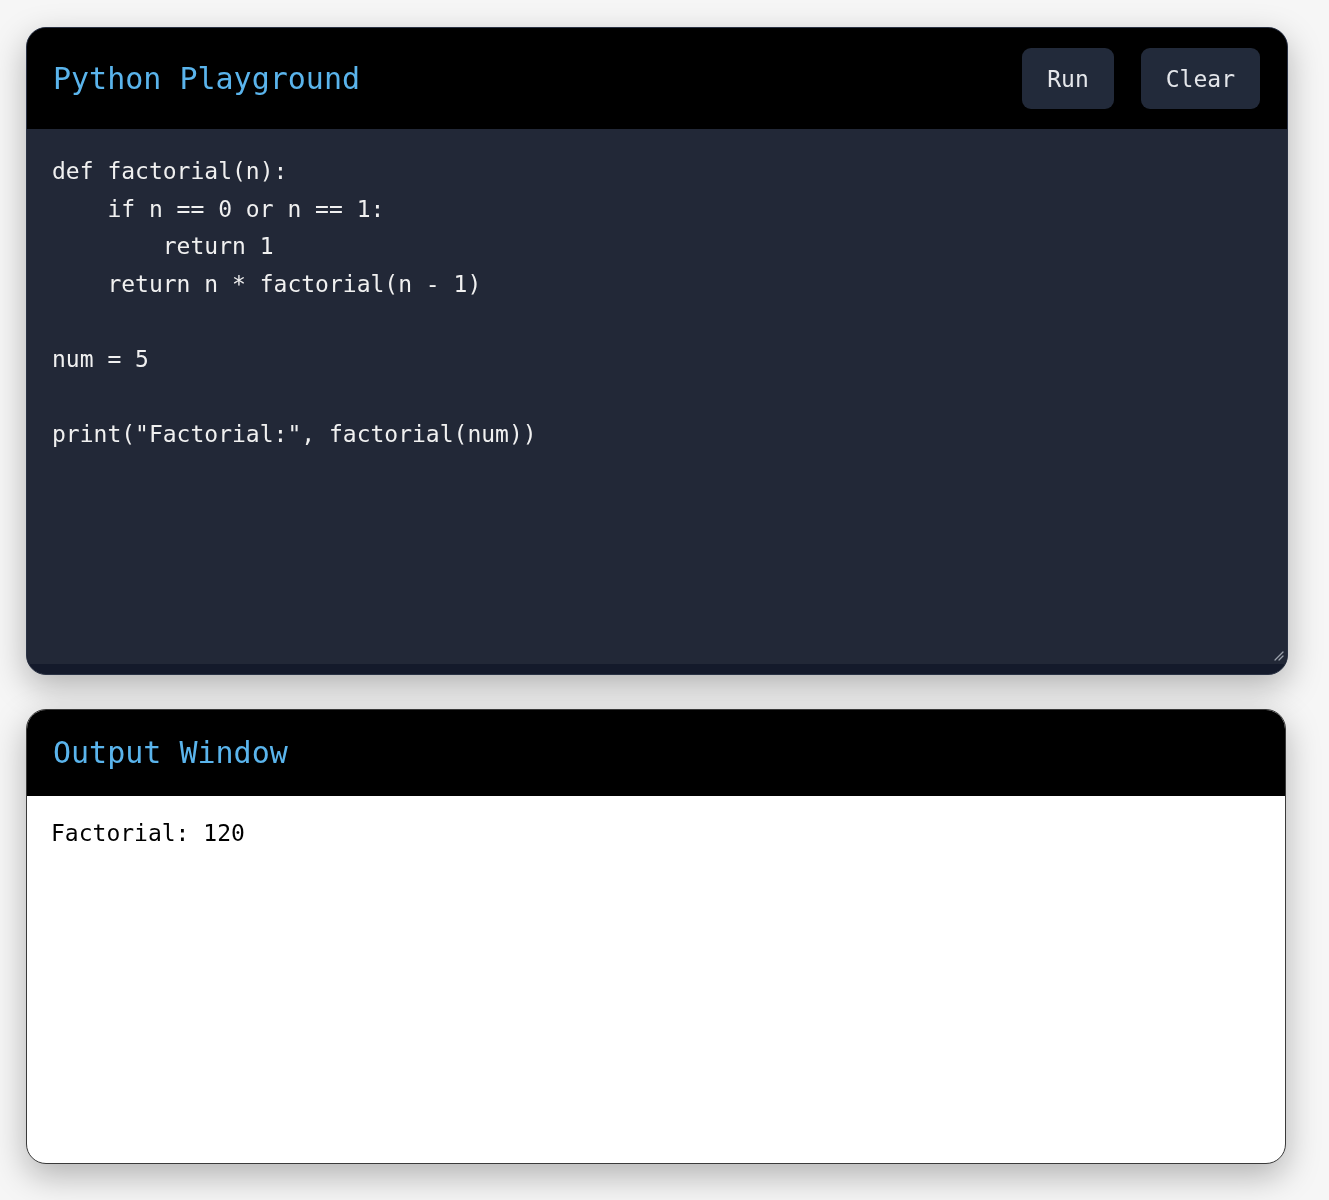 Image resolution: width=1329 pixels, height=1200 pixels. I want to click on header-button: Clear, so click(1200, 78).